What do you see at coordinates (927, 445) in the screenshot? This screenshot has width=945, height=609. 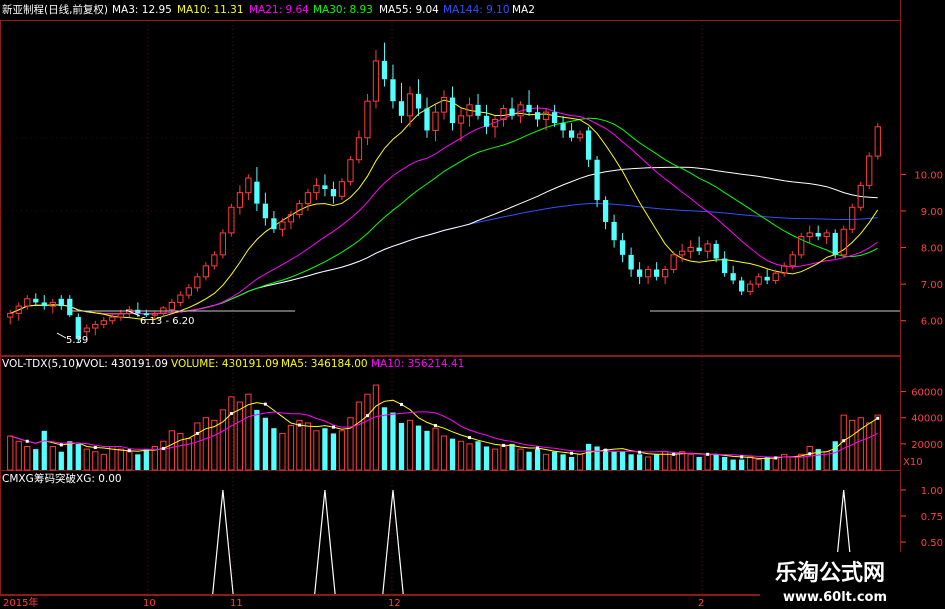 I see `volume-tick-label: 20000` at bounding box center [927, 445].